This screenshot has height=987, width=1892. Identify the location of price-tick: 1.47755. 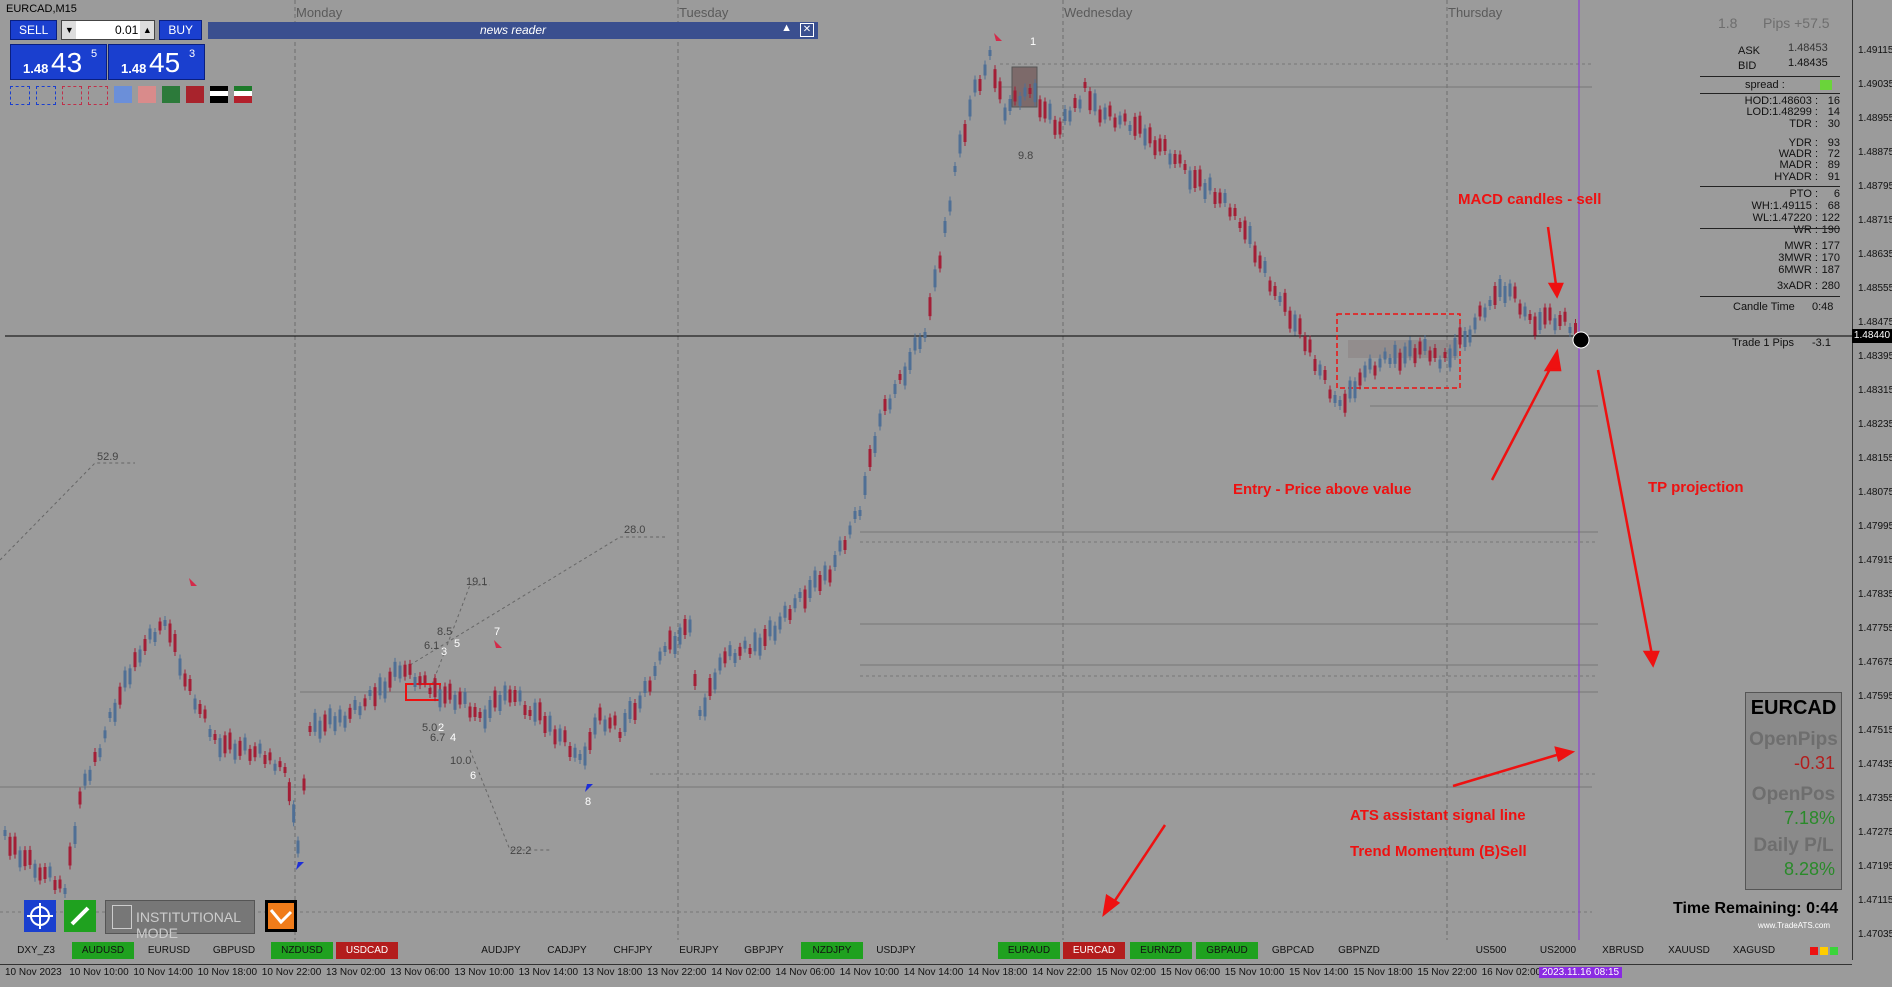
(1875, 628).